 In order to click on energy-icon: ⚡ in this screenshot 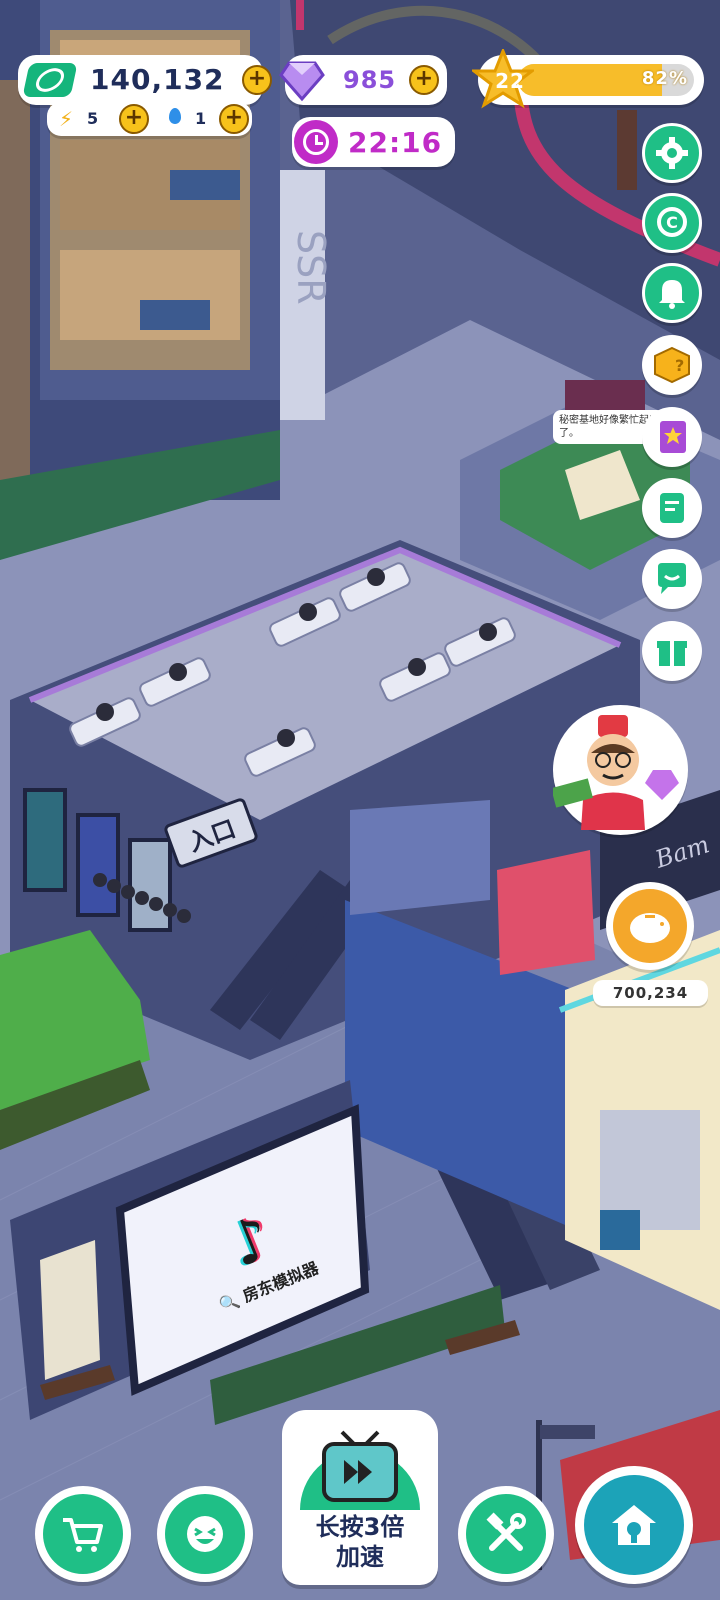, I will do `click(66, 119)`.